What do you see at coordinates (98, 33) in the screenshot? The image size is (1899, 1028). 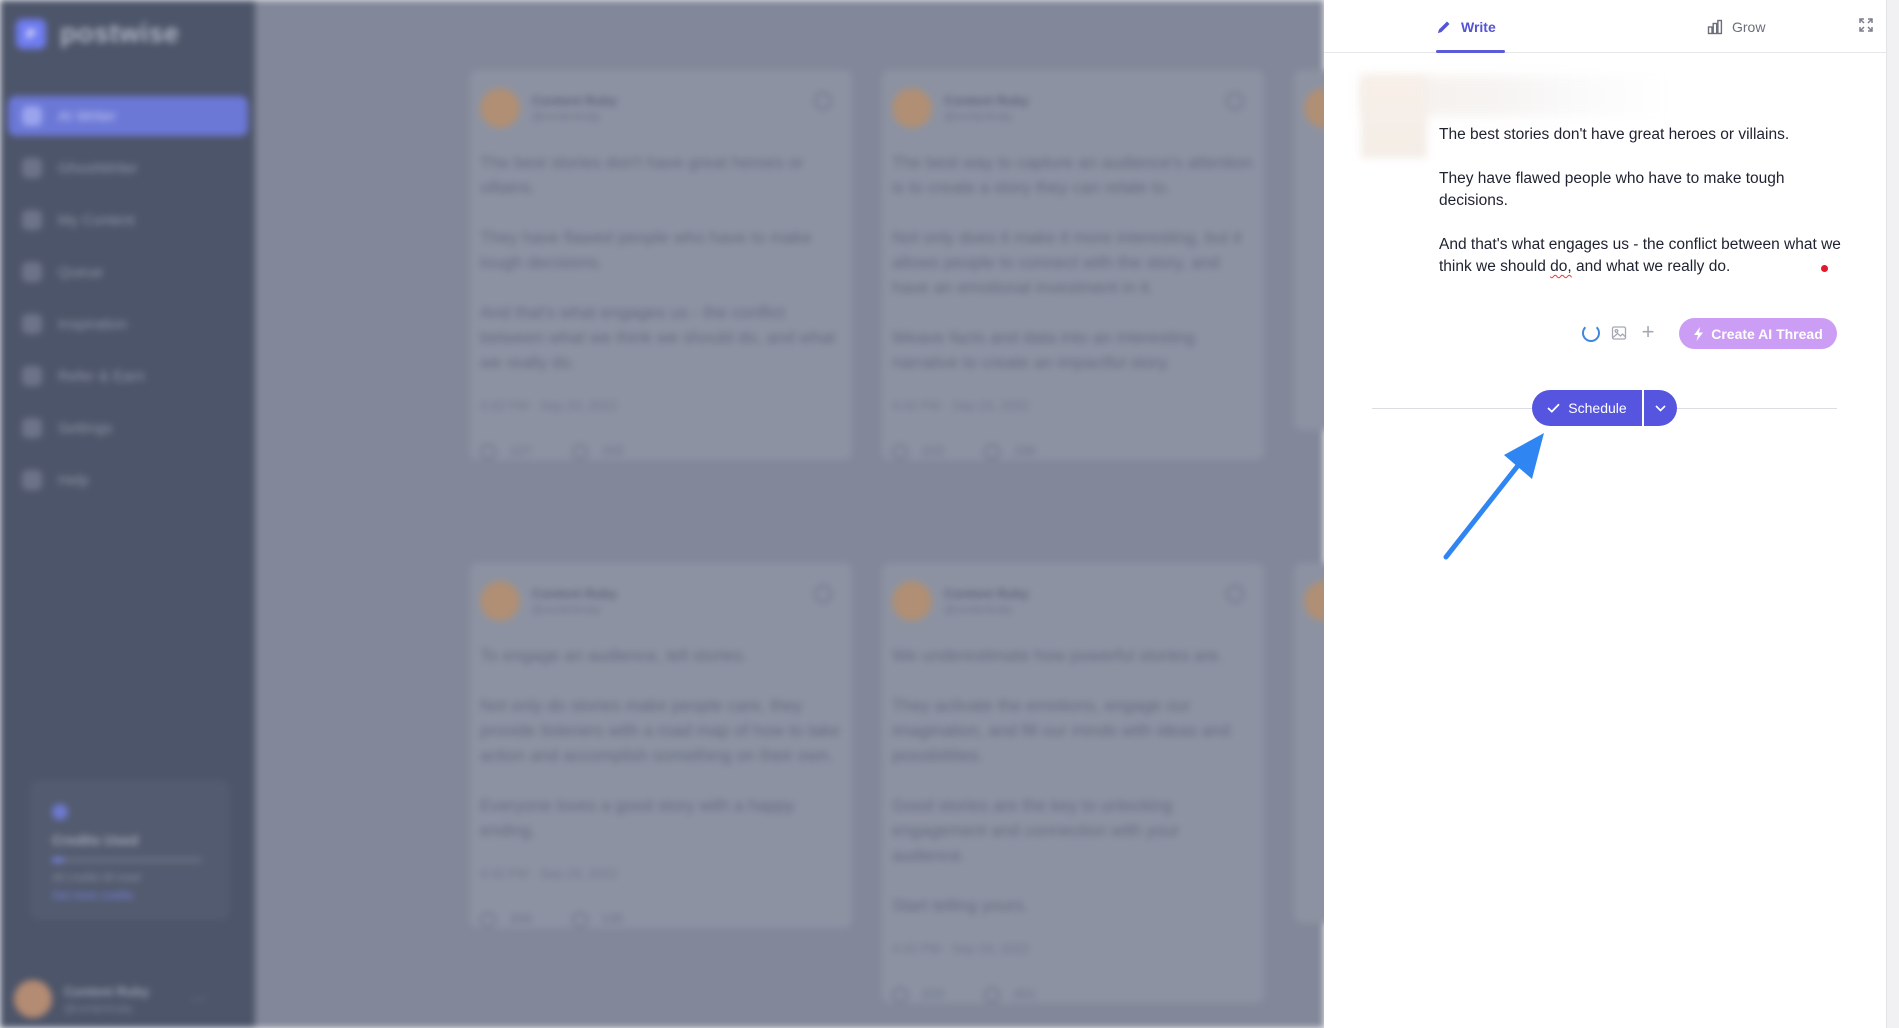 I see `app-logo: P postwise` at bounding box center [98, 33].